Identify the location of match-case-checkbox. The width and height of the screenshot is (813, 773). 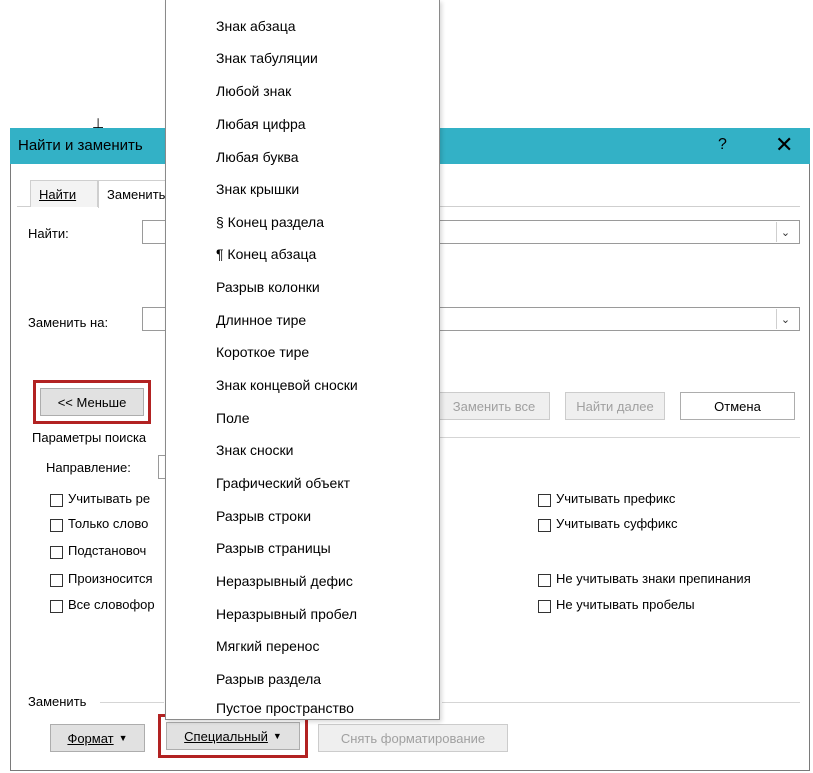
(56, 500).